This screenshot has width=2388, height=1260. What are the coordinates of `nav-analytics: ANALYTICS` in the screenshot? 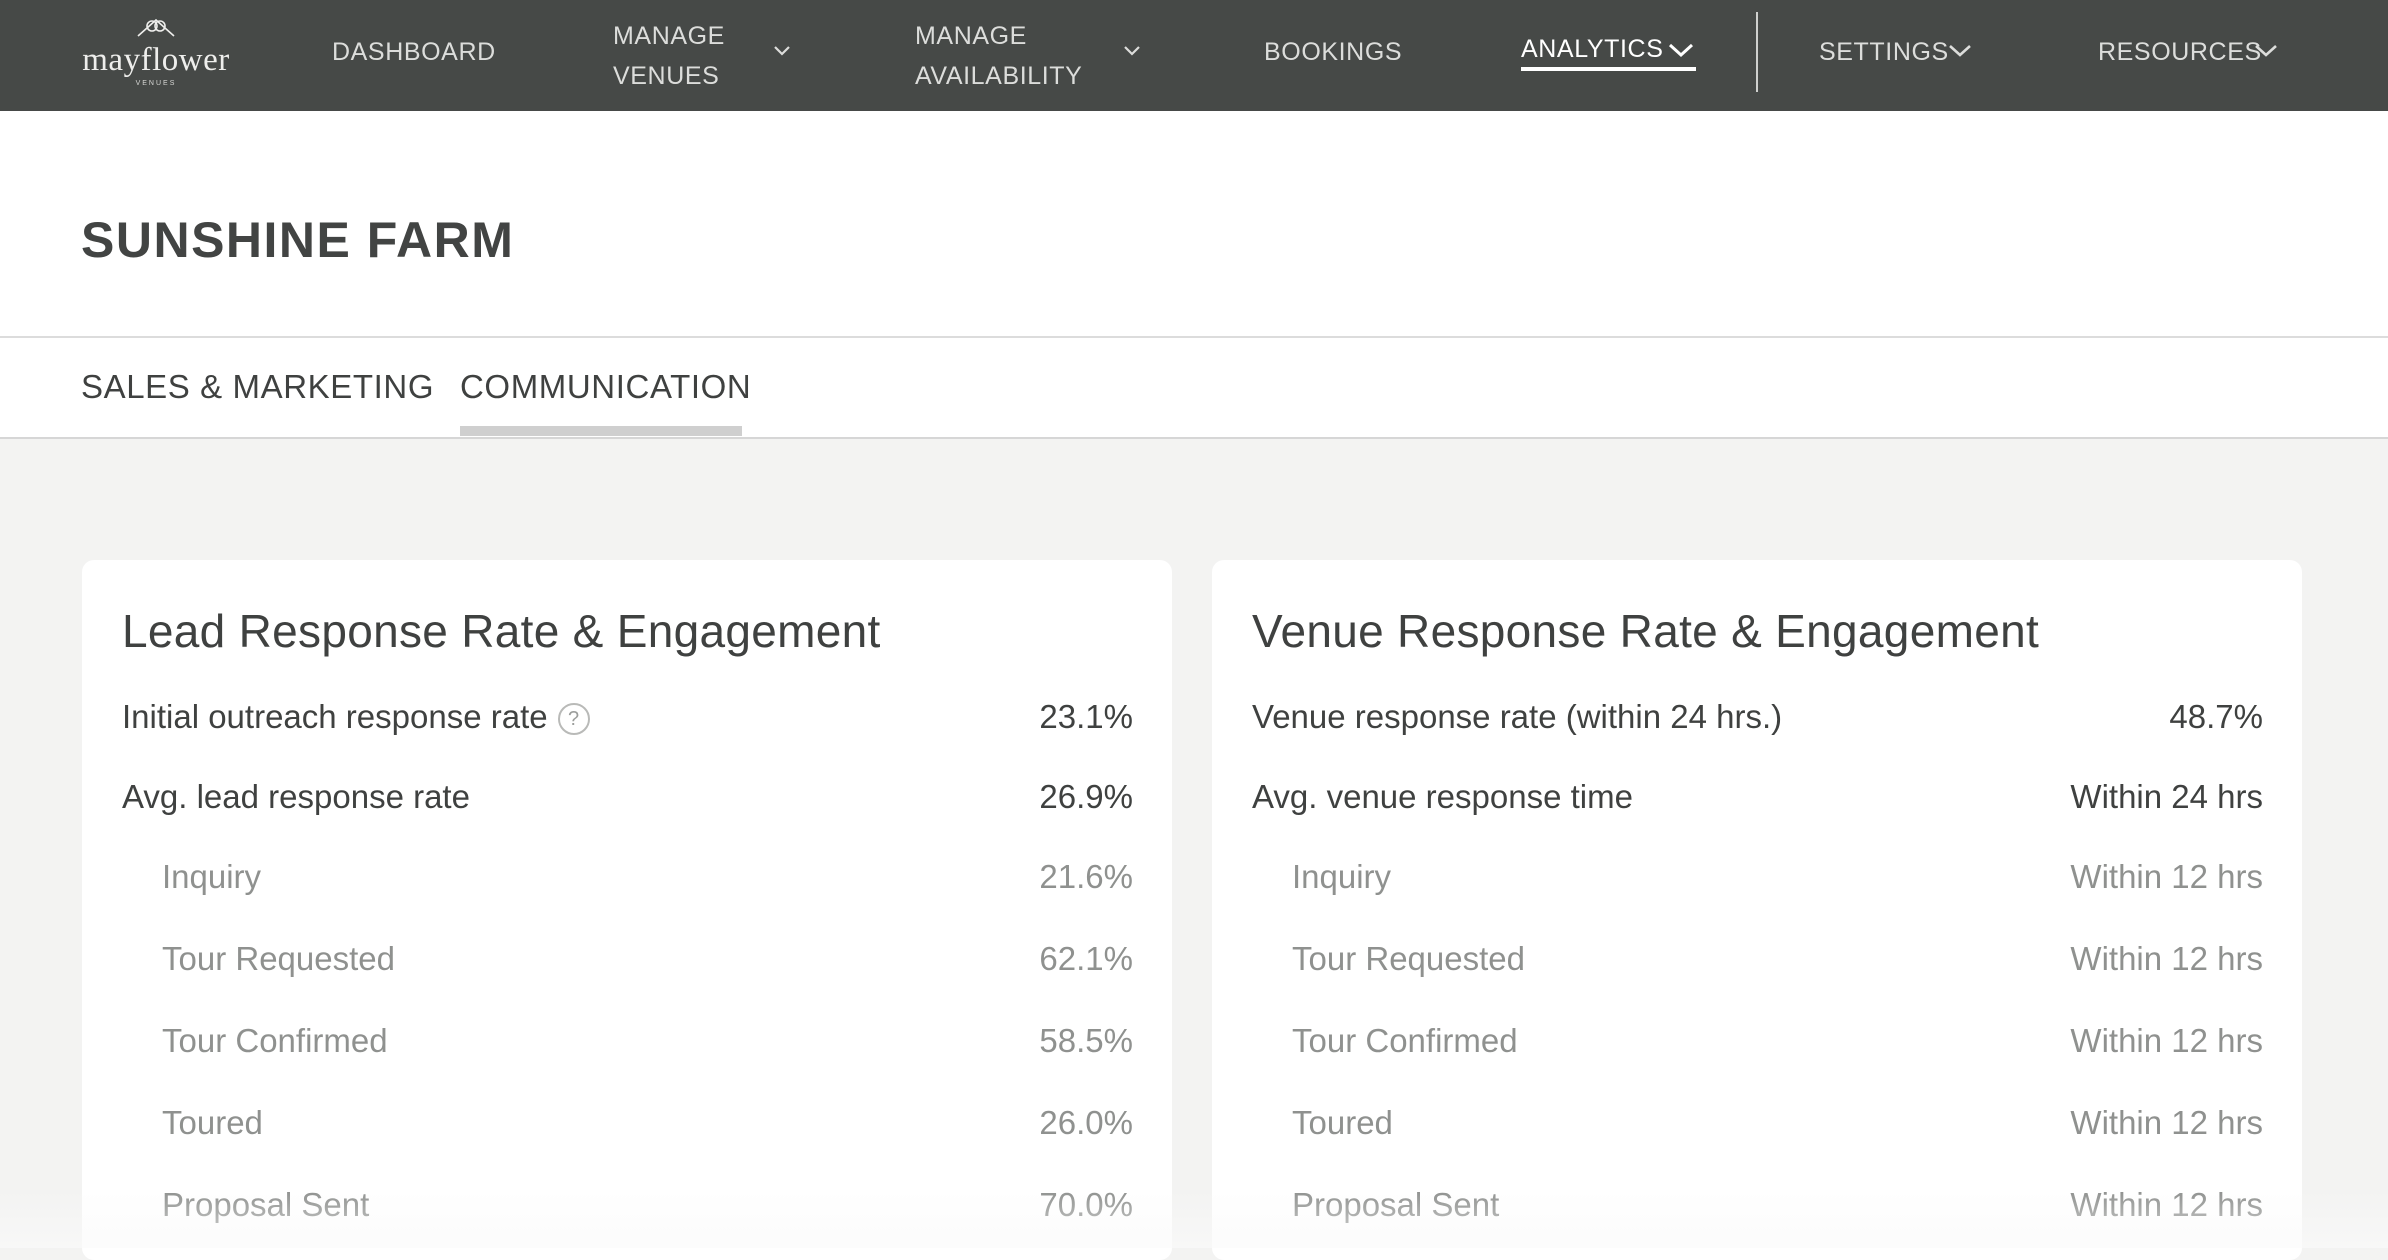 It's located at (1592, 49).